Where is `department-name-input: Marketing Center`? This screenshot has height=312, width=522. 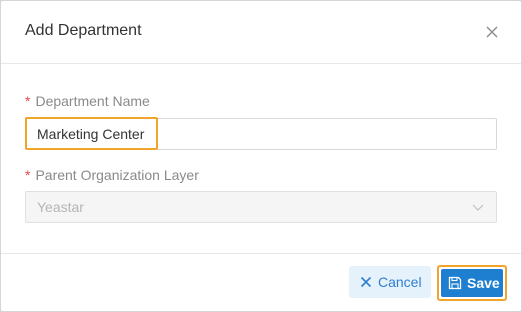 department-name-input: Marketing Center is located at coordinates (261, 134).